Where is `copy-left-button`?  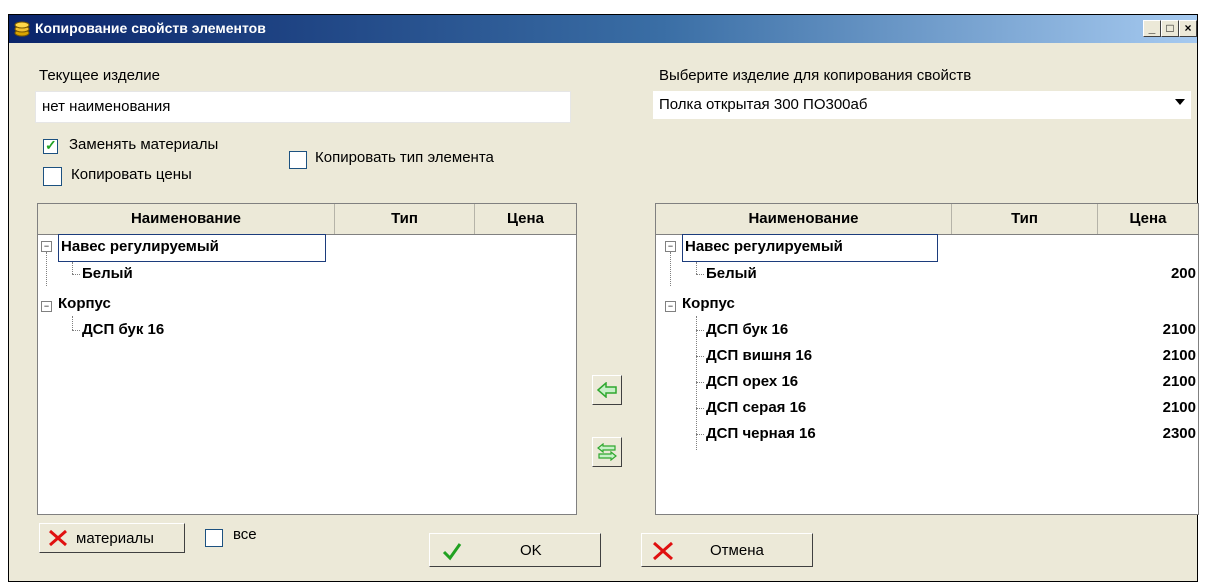 copy-left-button is located at coordinates (607, 390).